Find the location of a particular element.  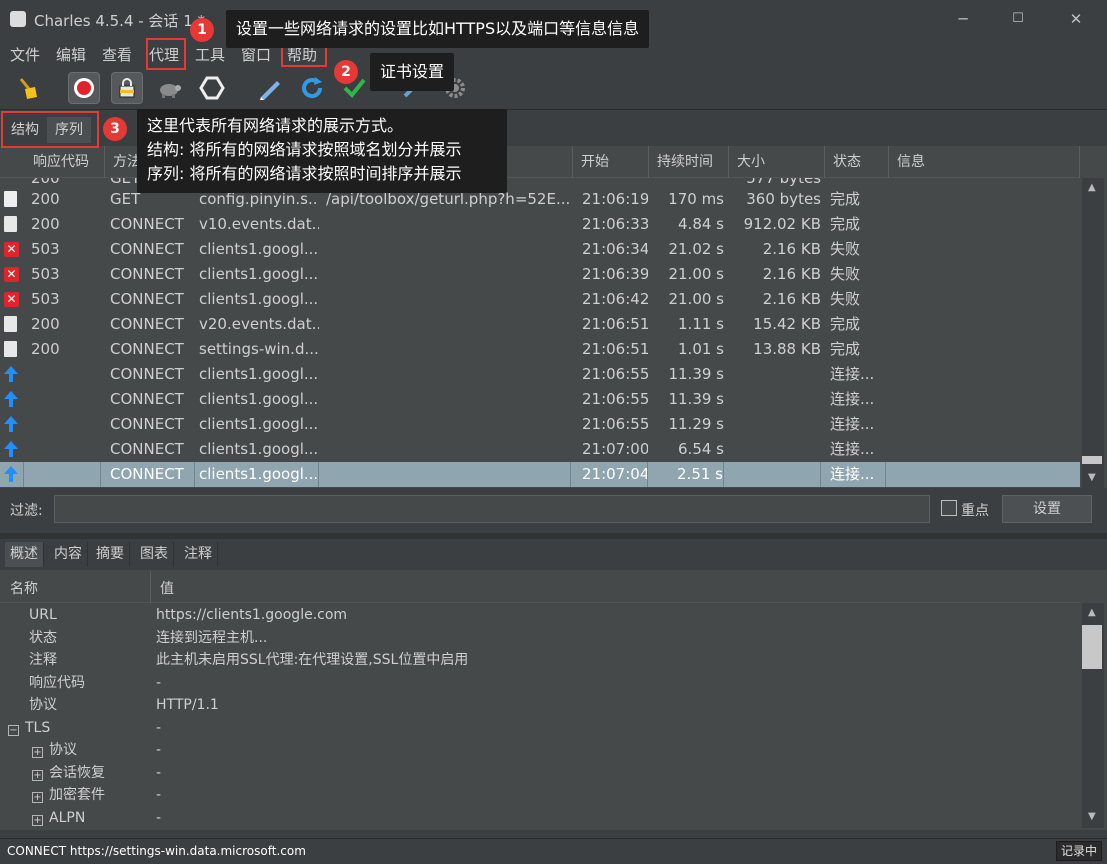

cell-start: 21:06:33 is located at coordinates (615, 224).